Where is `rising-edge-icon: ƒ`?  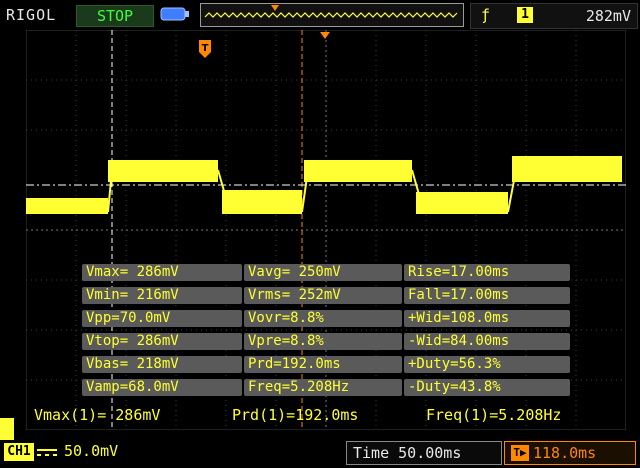 rising-edge-icon: ƒ is located at coordinates (486, 15).